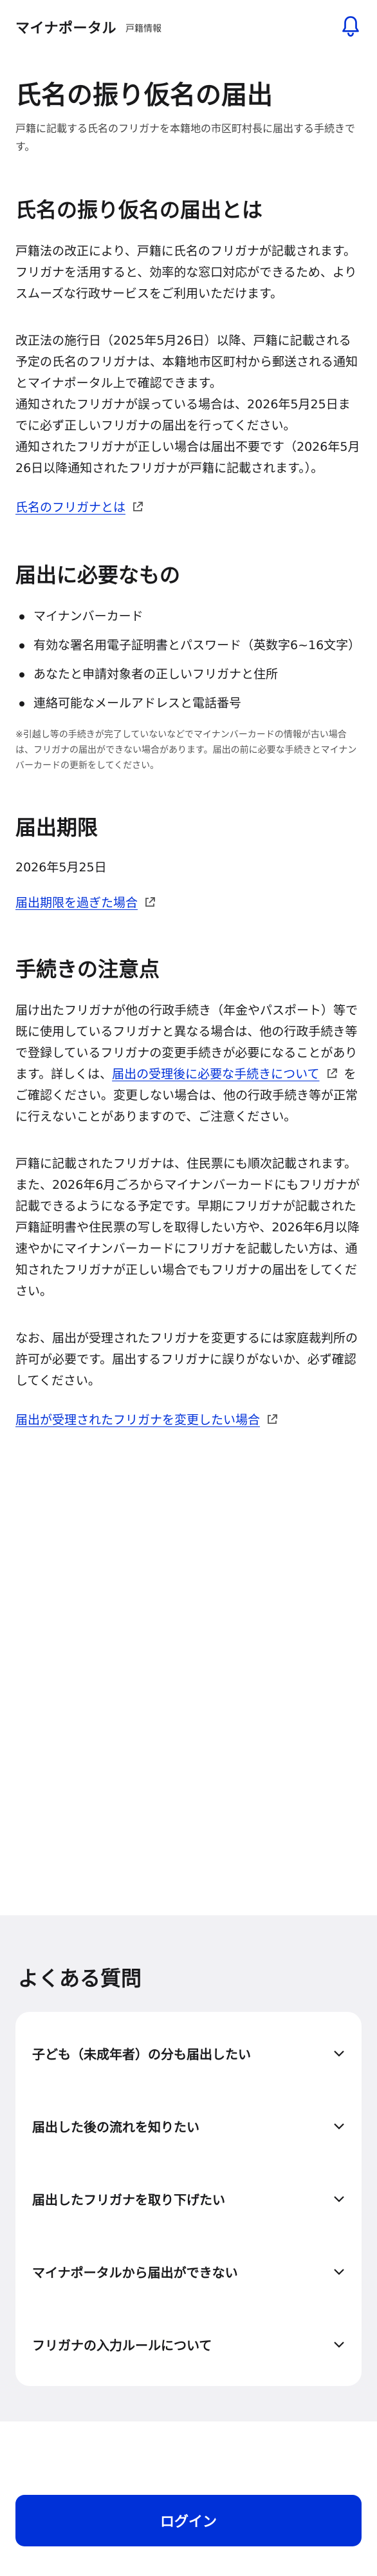 This screenshot has width=377, height=2576. Describe the element at coordinates (185, 137) in the screenshot. I see `page-lead: 戸籍に記載する氏名のフリガナを本籍地の市区町村長に届出する手続きです。` at that location.